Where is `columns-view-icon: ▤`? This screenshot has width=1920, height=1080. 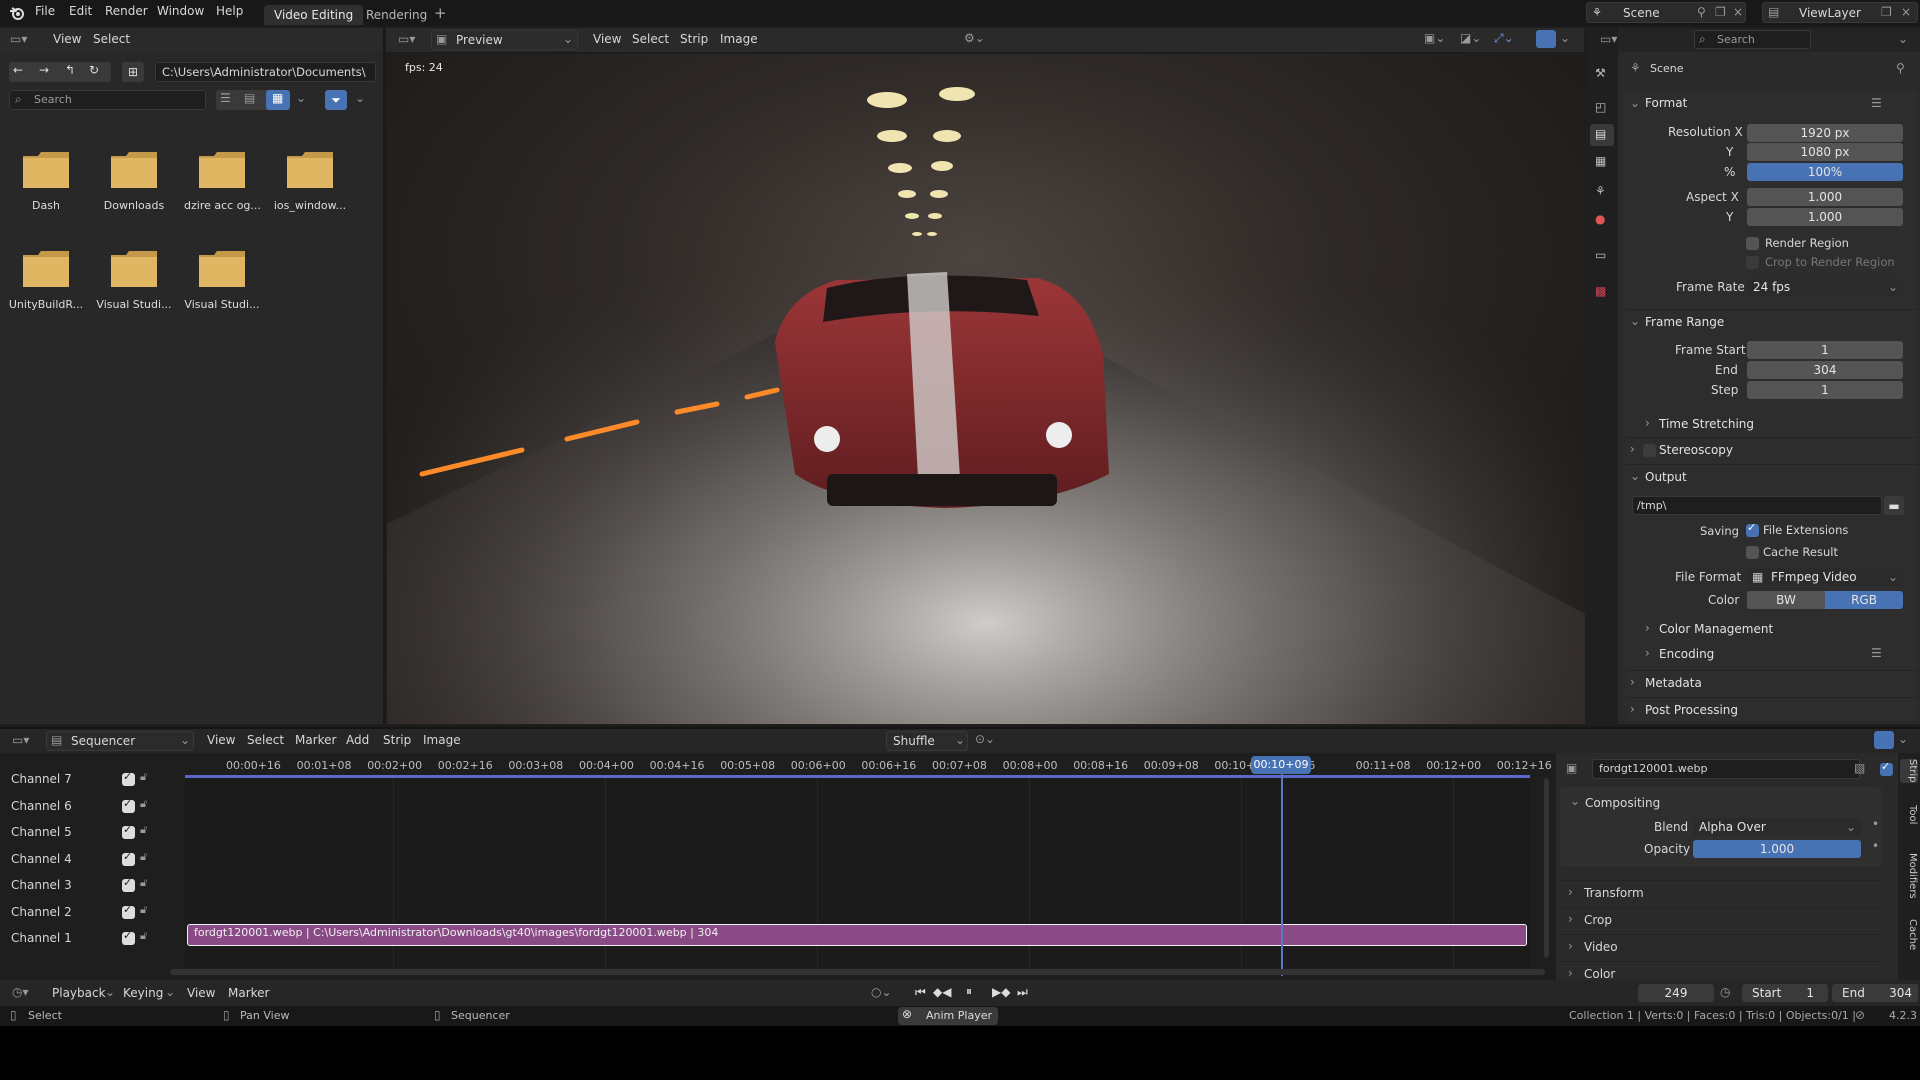 columns-view-icon: ▤ is located at coordinates (249, 98).